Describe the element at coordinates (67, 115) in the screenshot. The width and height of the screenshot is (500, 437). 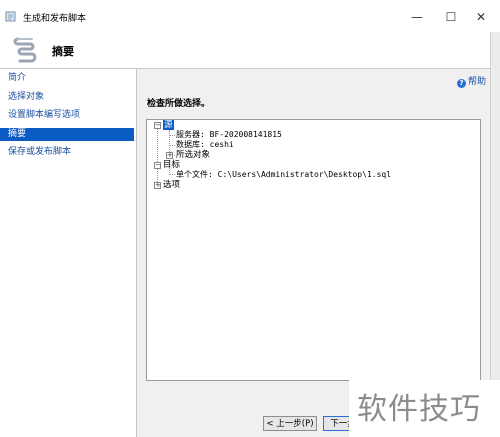
I see `sidebar-item-scripting-options: 设置脚本编写选项` at that location.